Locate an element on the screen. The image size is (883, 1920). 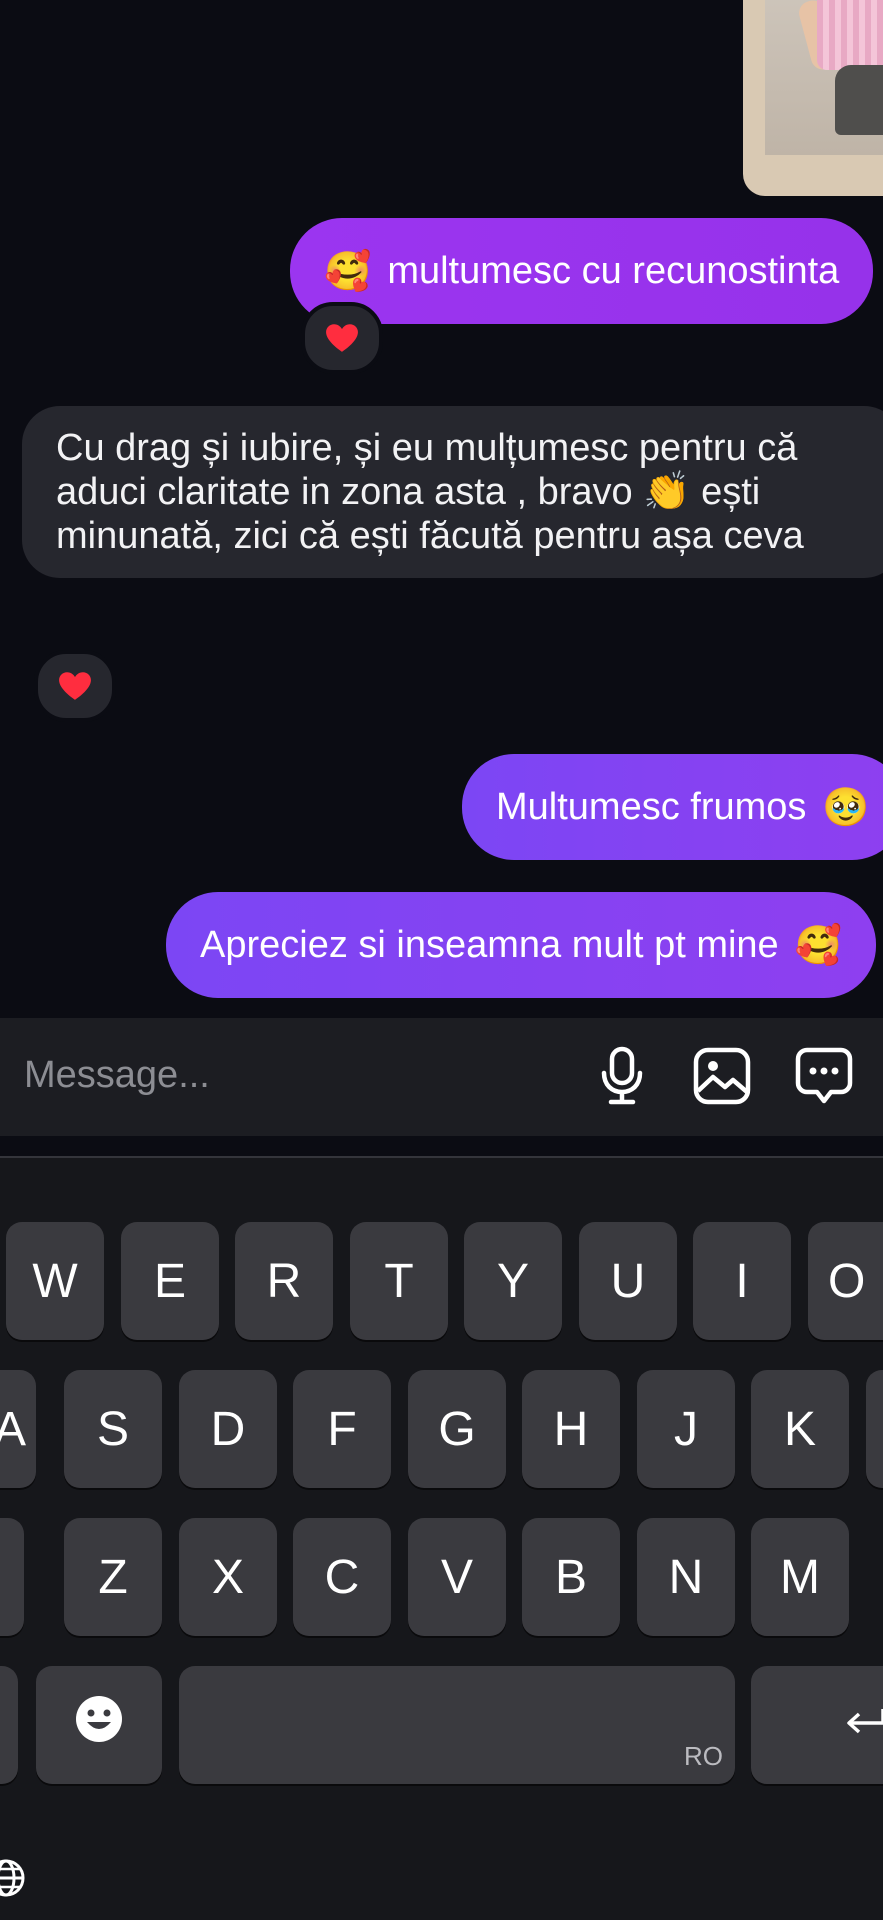
shared-photo is located at coordinates (813, 98).